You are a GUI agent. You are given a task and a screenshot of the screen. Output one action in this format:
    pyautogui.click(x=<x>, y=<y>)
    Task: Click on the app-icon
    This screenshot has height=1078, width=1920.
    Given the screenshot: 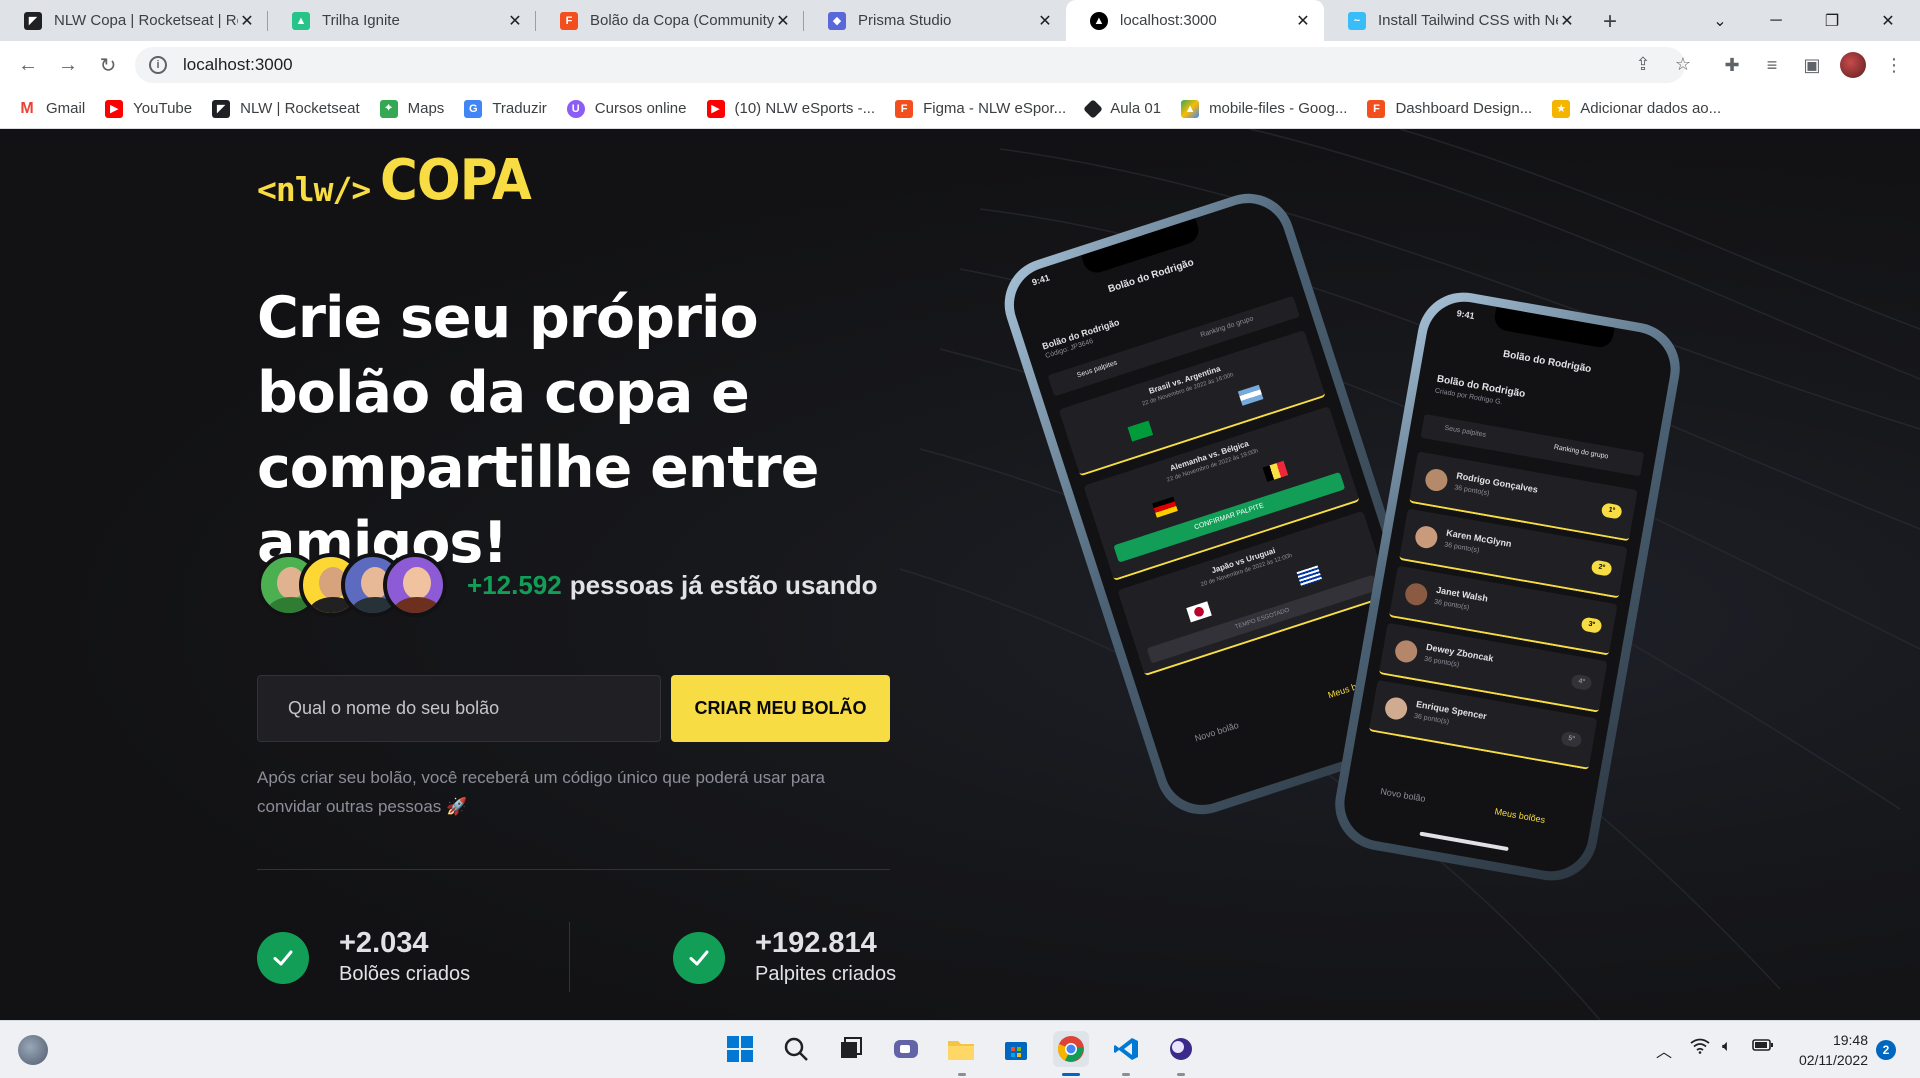 What is the action you would take?
    pyautogui.click(x=1181, y=1049)
    